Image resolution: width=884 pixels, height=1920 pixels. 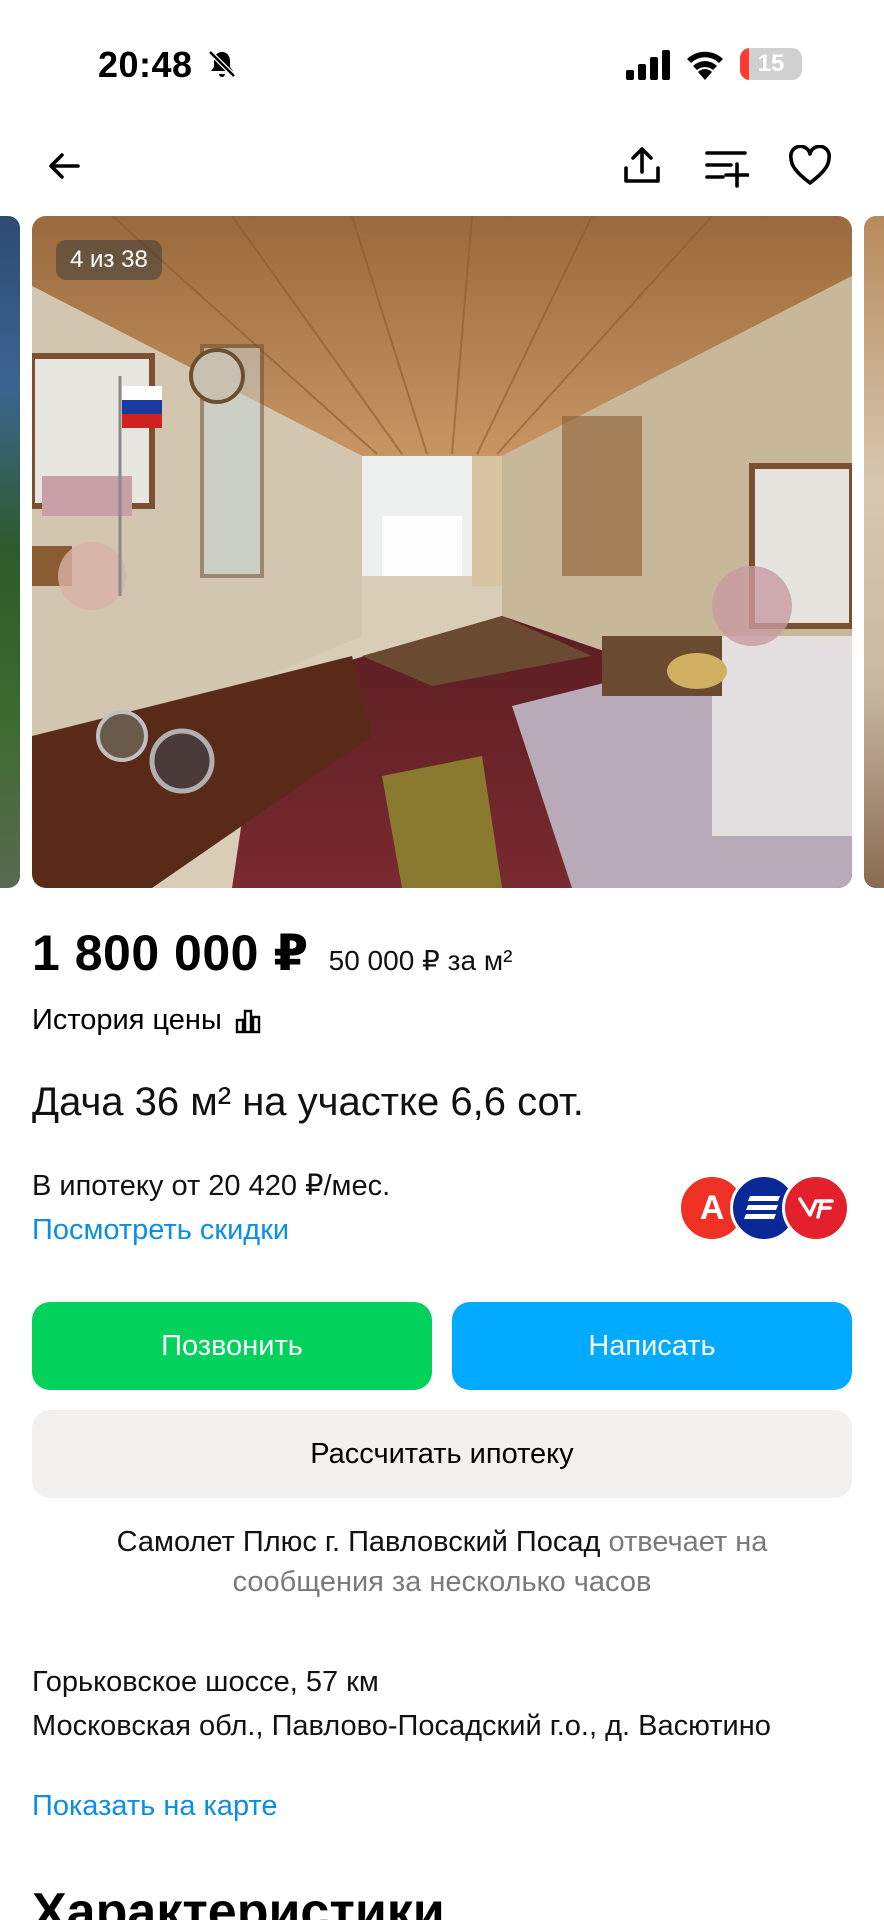 I want to click on back-arrow-icon, so click(x=64, y=166).